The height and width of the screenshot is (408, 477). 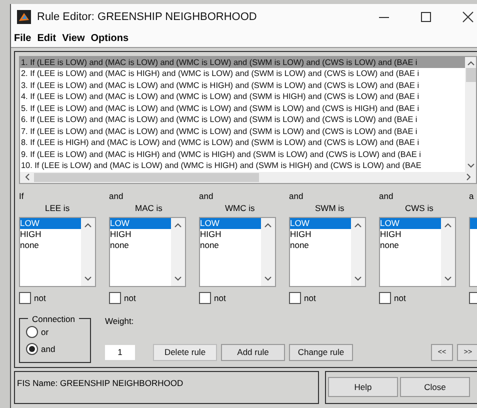 I want to click on variable-label: WMC is, so click(x=240, y=208).